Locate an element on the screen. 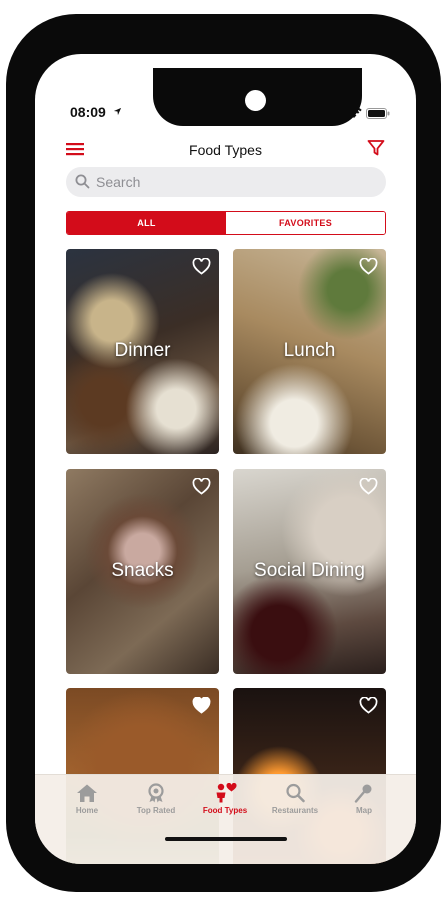 Image resolution: width=447 pixels, height=900 pixels. nav-bar: Food Types is located at coordinates (225, 152).